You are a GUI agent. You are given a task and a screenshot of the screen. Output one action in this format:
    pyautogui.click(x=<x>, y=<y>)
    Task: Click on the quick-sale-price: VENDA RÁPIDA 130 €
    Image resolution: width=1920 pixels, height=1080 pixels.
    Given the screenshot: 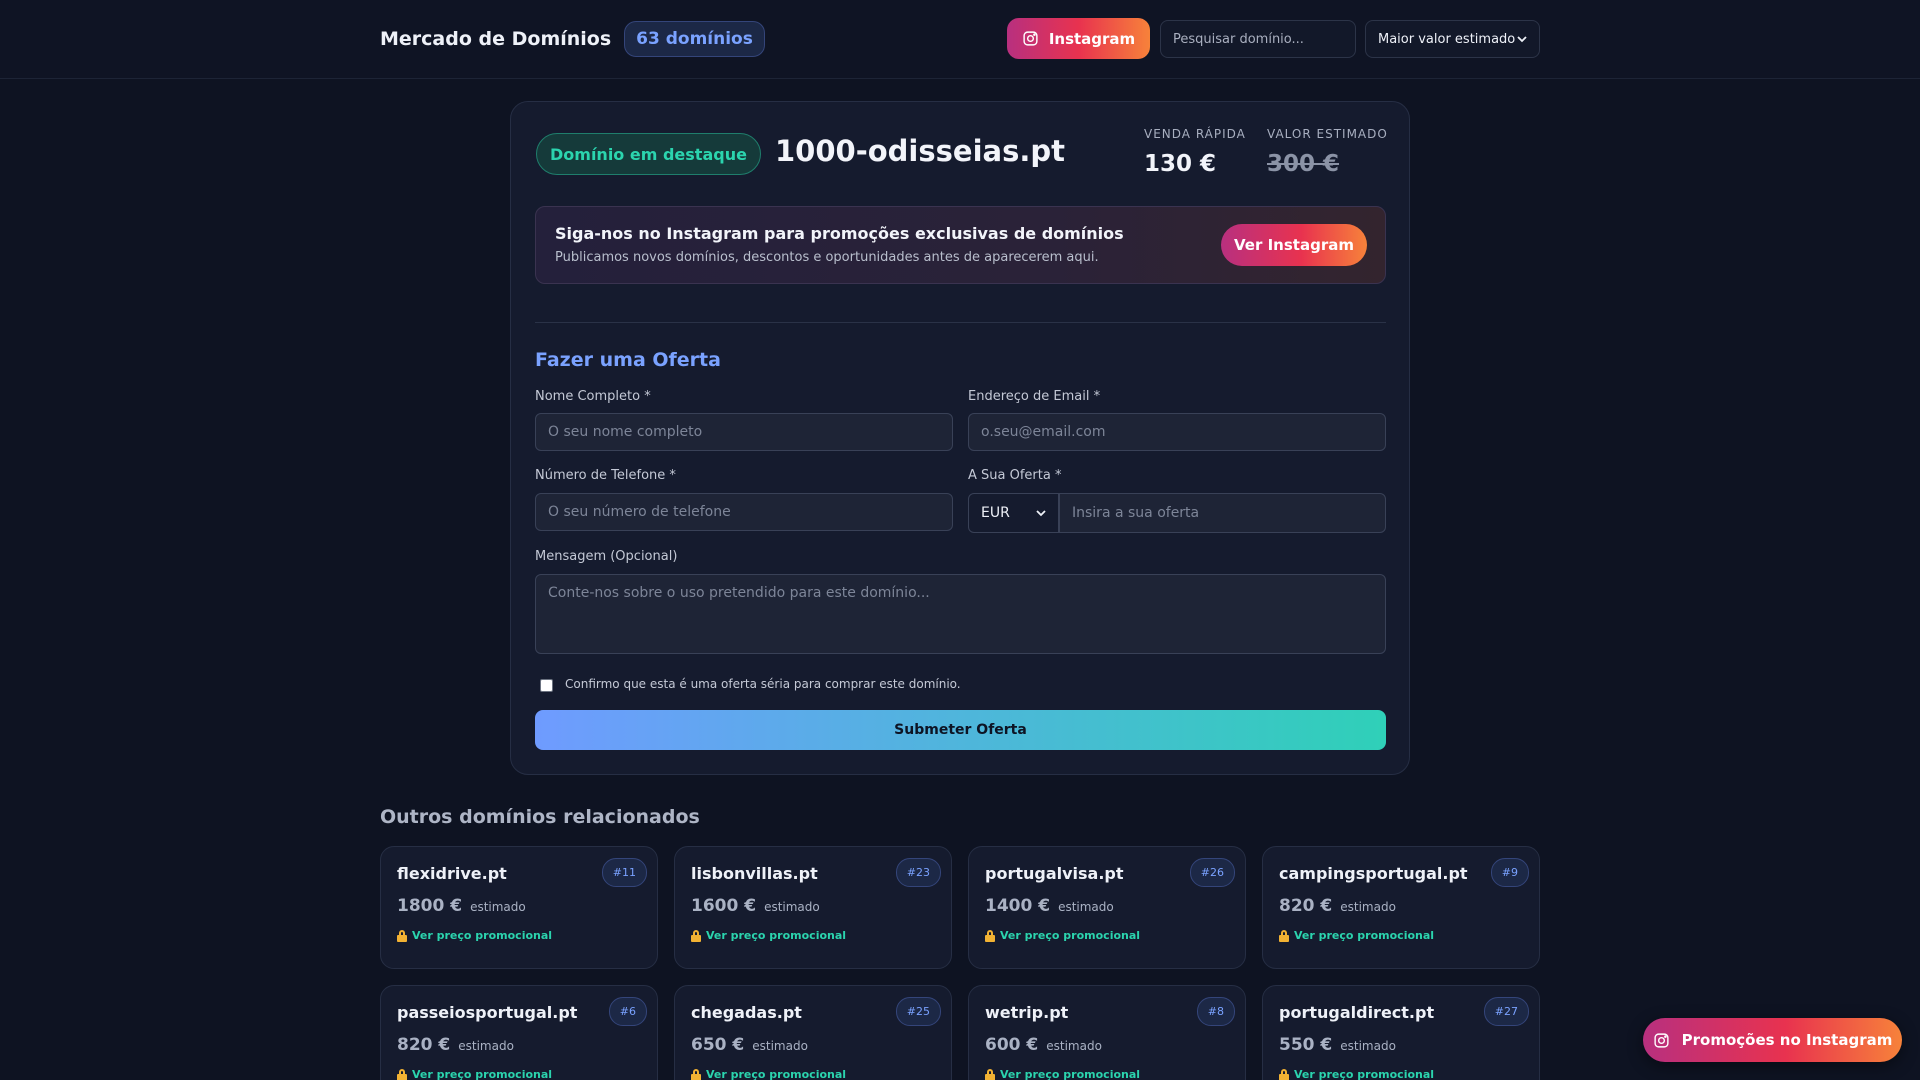 What is the action you would take?
    pyautogui.click(x=1195, y=152)
    